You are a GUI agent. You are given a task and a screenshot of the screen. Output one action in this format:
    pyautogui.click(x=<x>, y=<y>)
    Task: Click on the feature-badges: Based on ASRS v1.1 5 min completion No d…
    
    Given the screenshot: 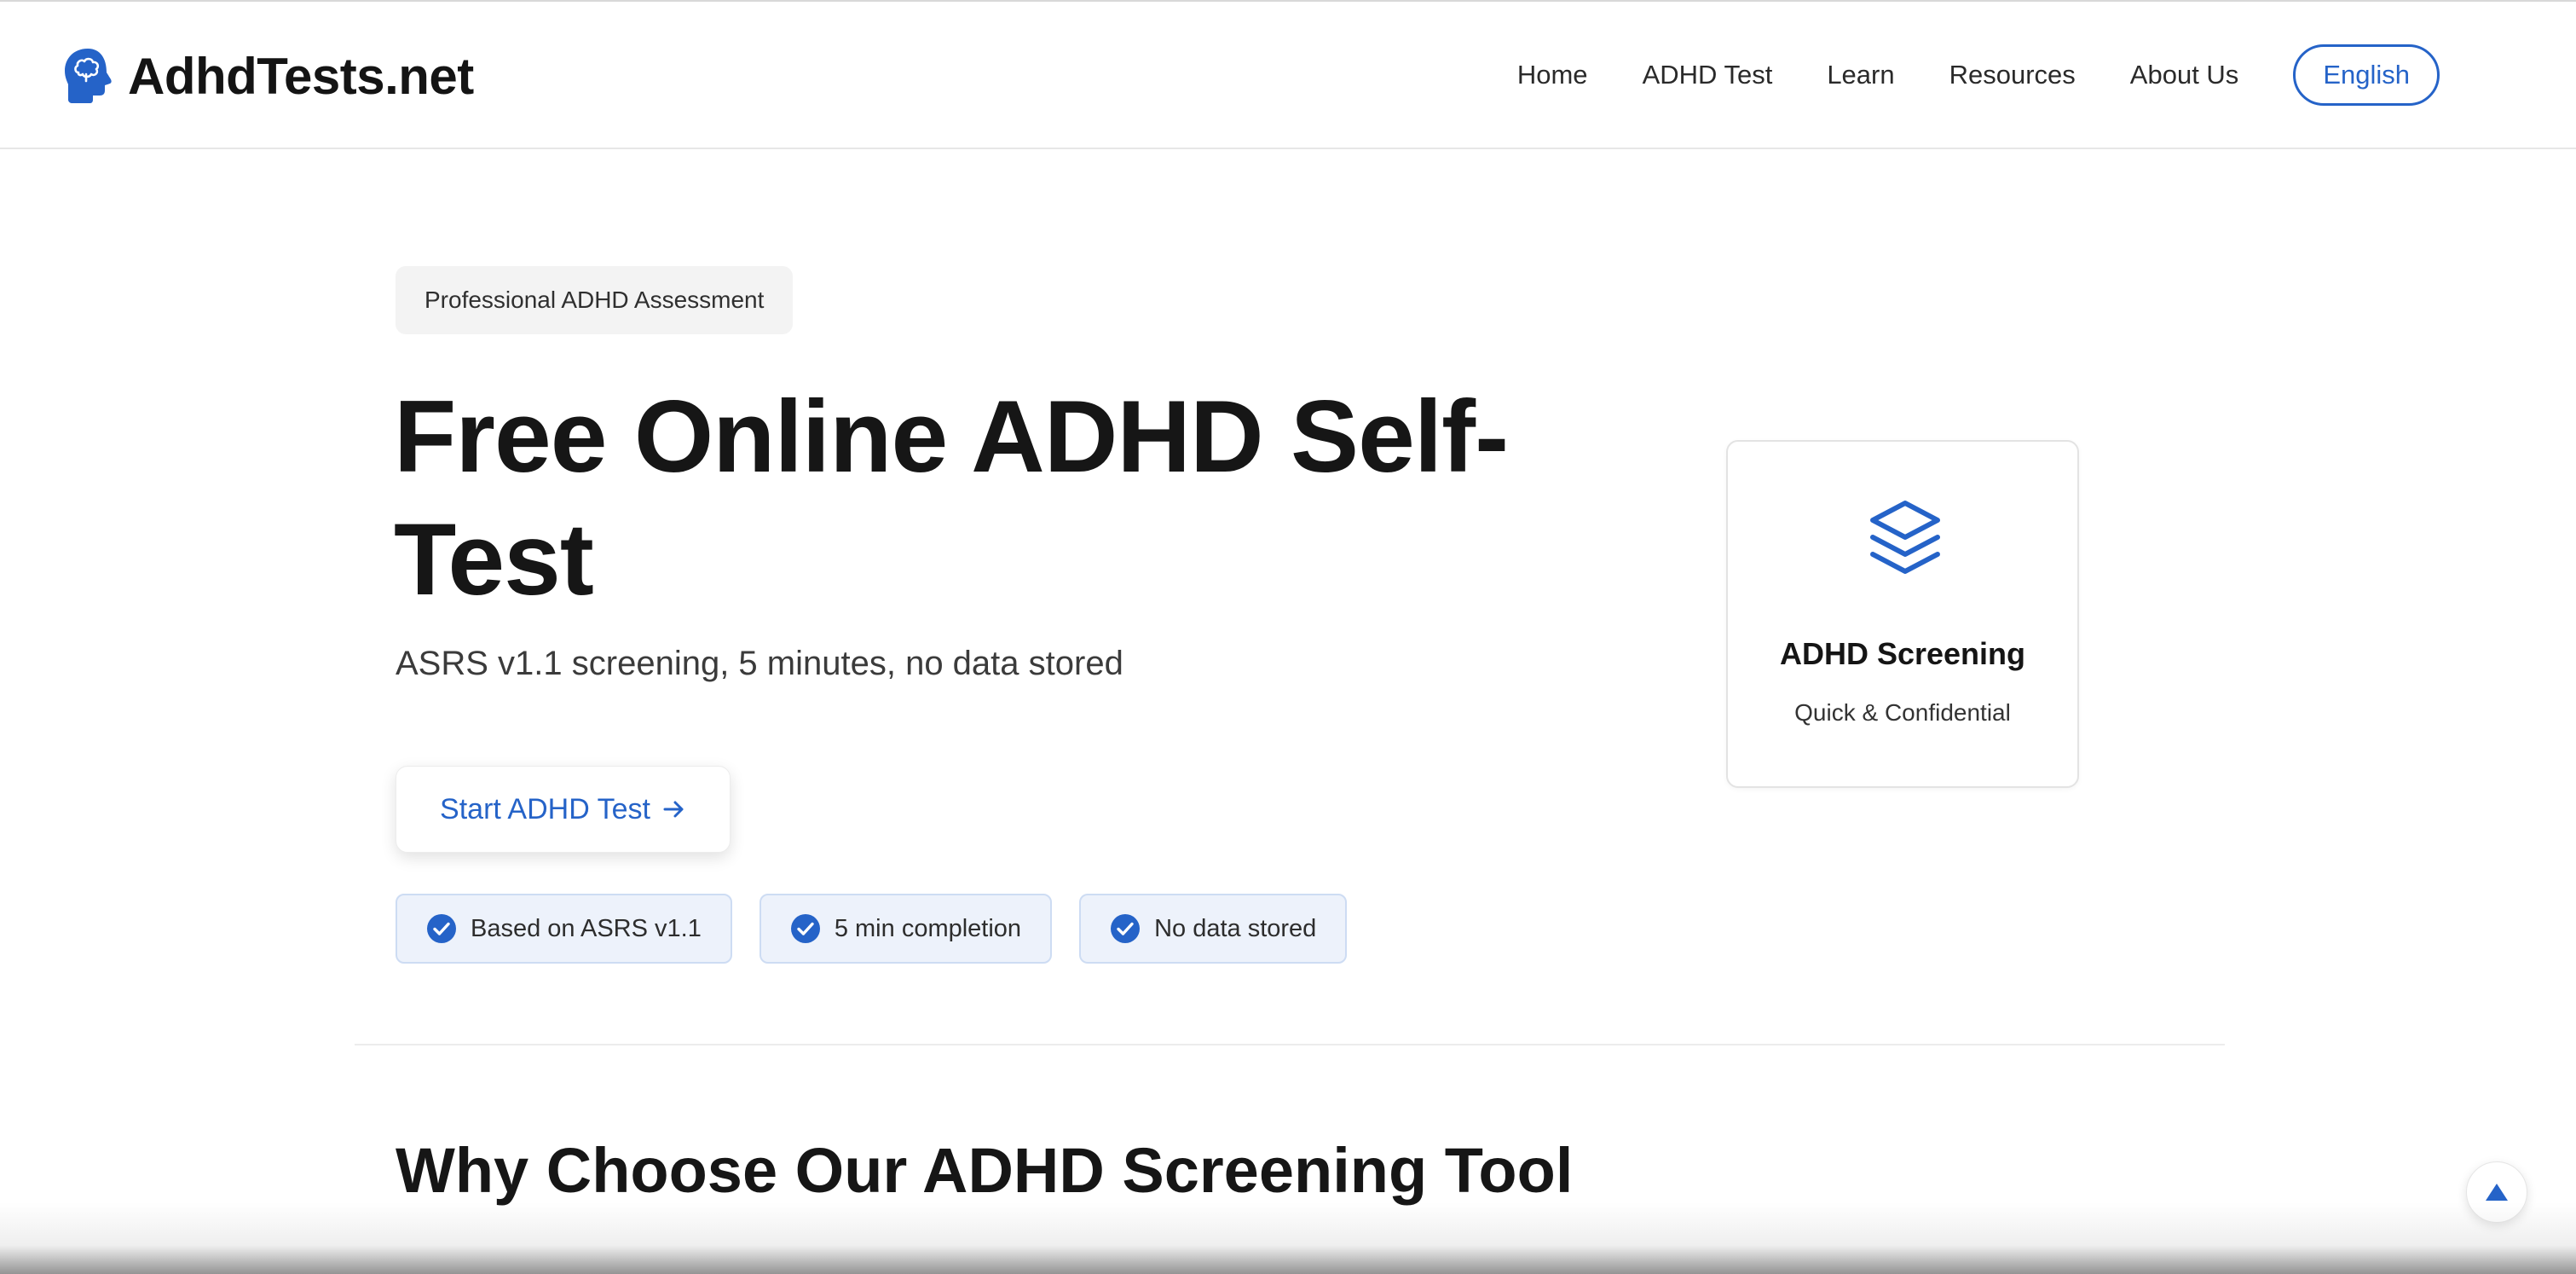 What is the action you would take?
    pyautogui.click(x=885, y=929)
    